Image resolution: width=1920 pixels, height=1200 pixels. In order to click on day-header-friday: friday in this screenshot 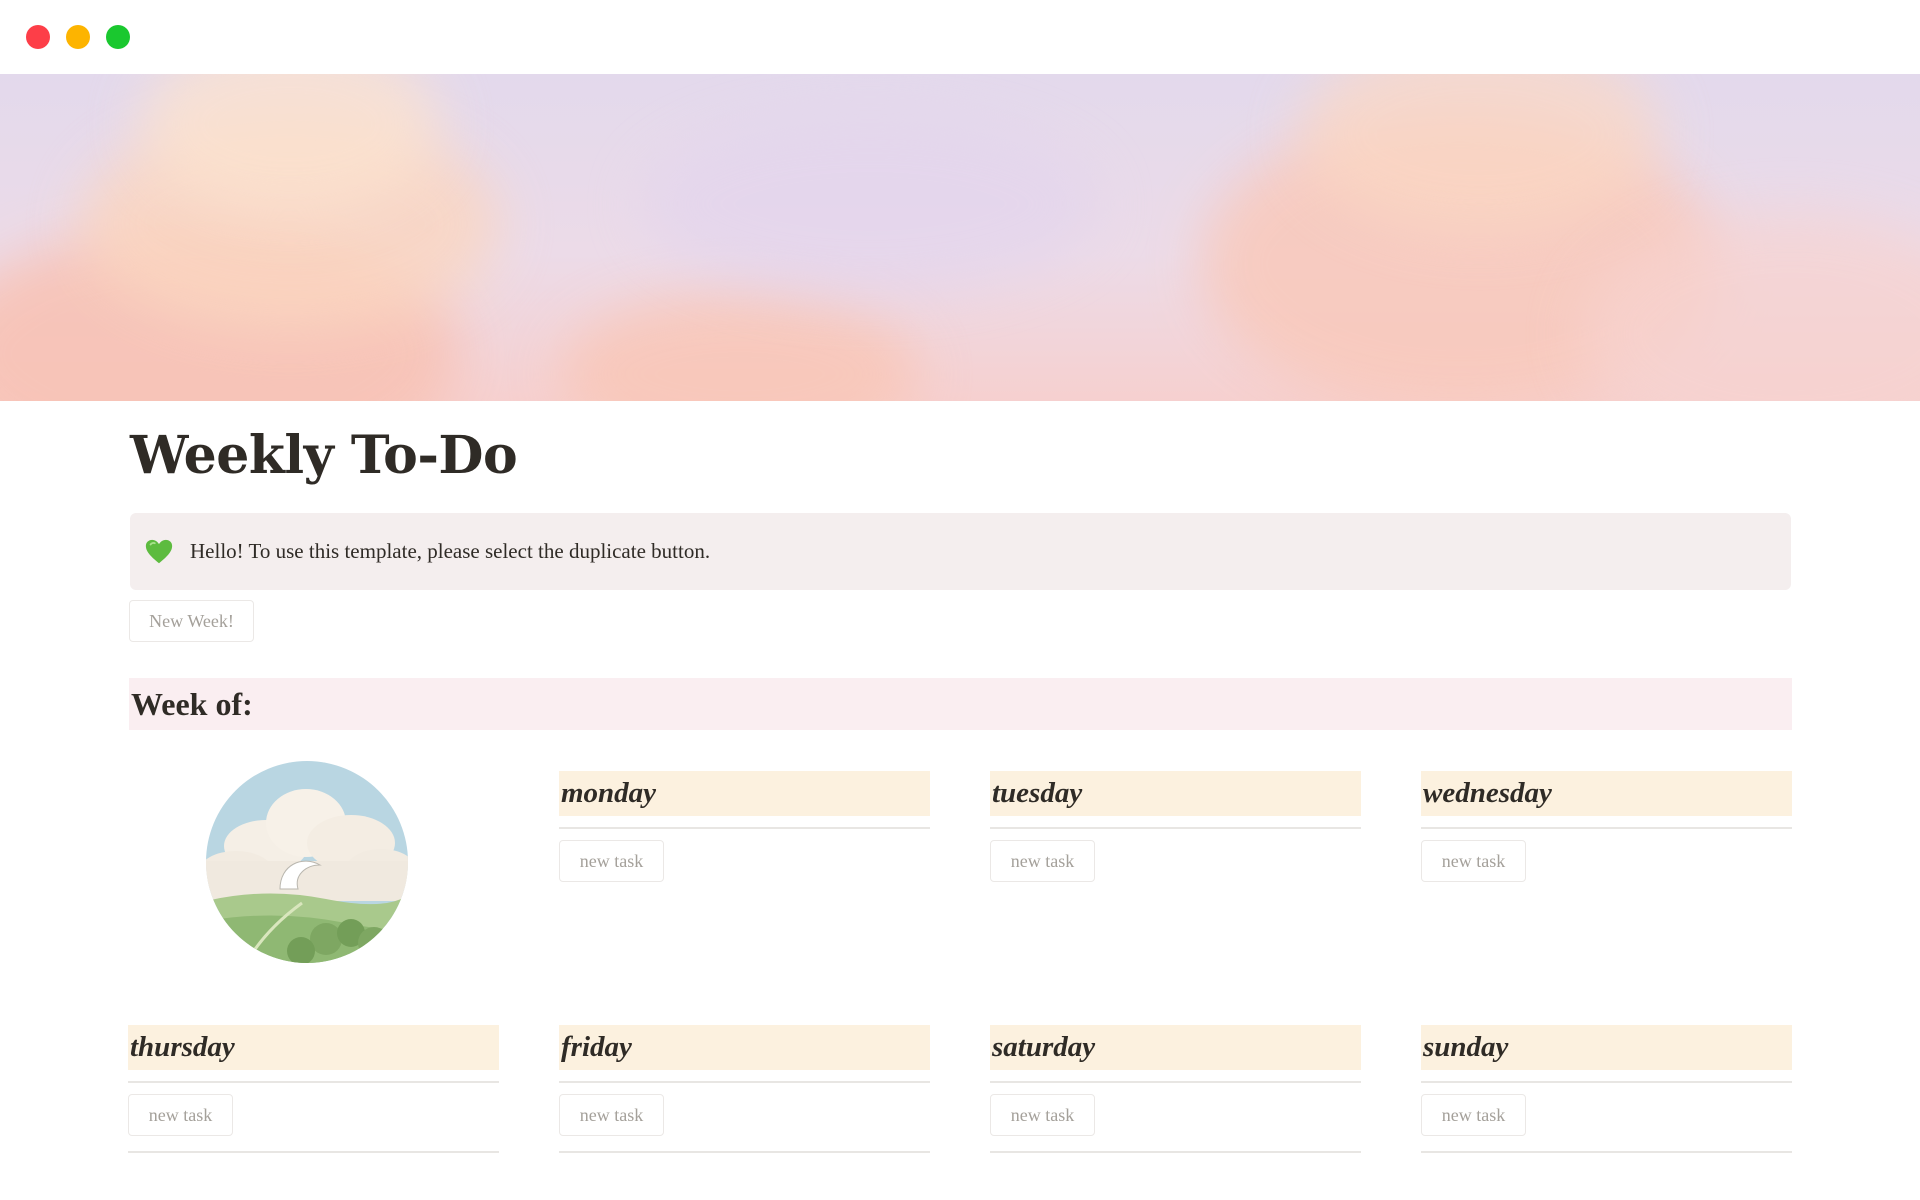, I will do `click(744, 1047)`.